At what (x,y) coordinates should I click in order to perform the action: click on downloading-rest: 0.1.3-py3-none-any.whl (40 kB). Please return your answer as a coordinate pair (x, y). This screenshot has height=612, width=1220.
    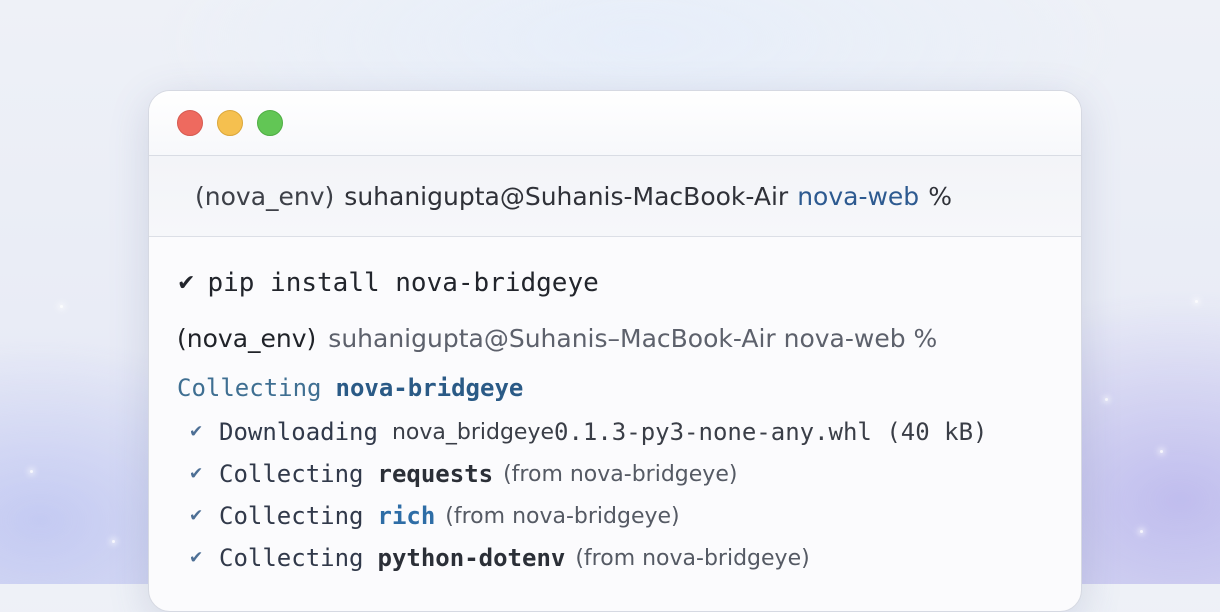
    Looking at the image, I should click on (771, 432).